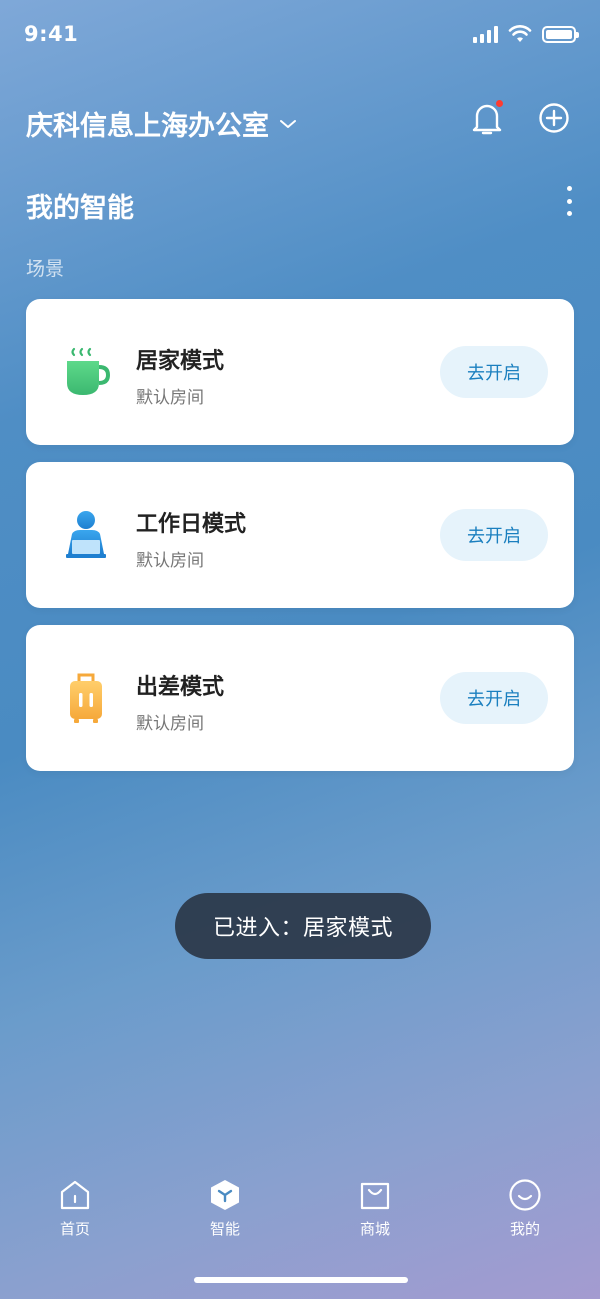 The image size is (600, 1299). I want to click on status-icons, so click(526, 34).